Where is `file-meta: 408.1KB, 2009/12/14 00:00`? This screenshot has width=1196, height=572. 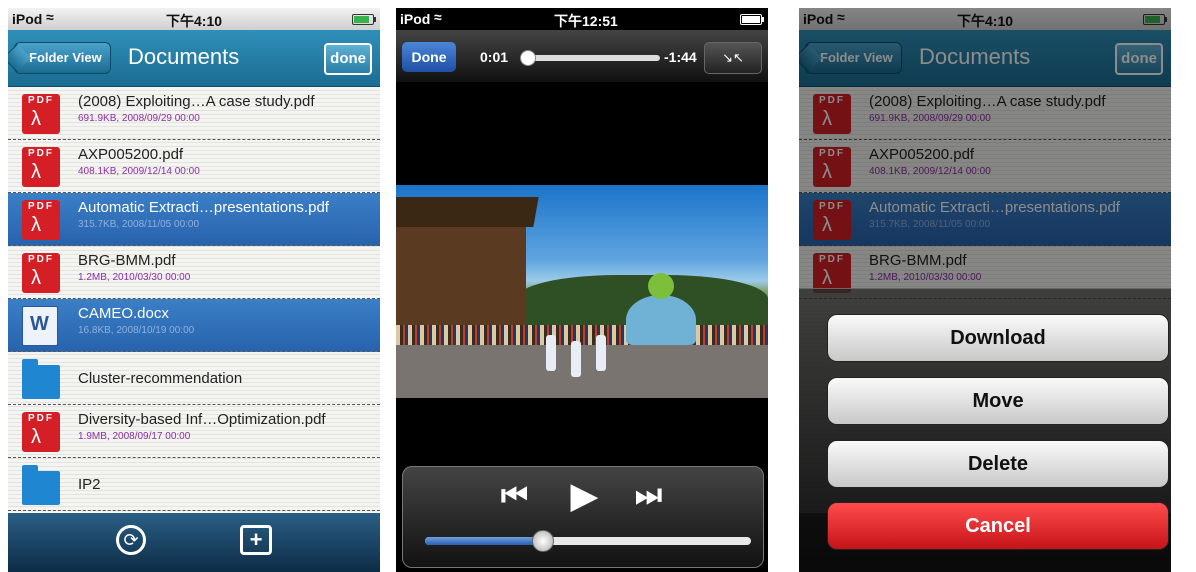 file-meta: 408.1KB, 2009/12/14 00:00 is located at coordinates (139, 171).